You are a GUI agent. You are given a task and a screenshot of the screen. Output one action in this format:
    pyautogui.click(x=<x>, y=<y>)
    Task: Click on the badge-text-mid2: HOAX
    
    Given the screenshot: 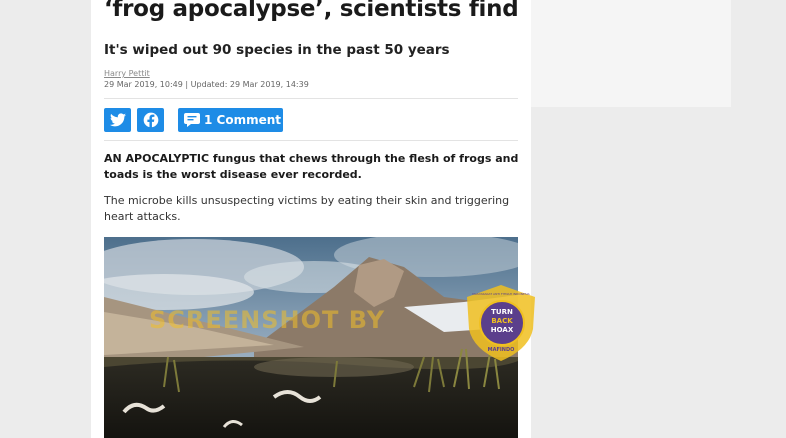 What is the action you would take?
    pyautogui.click(x=502, y=330)
    